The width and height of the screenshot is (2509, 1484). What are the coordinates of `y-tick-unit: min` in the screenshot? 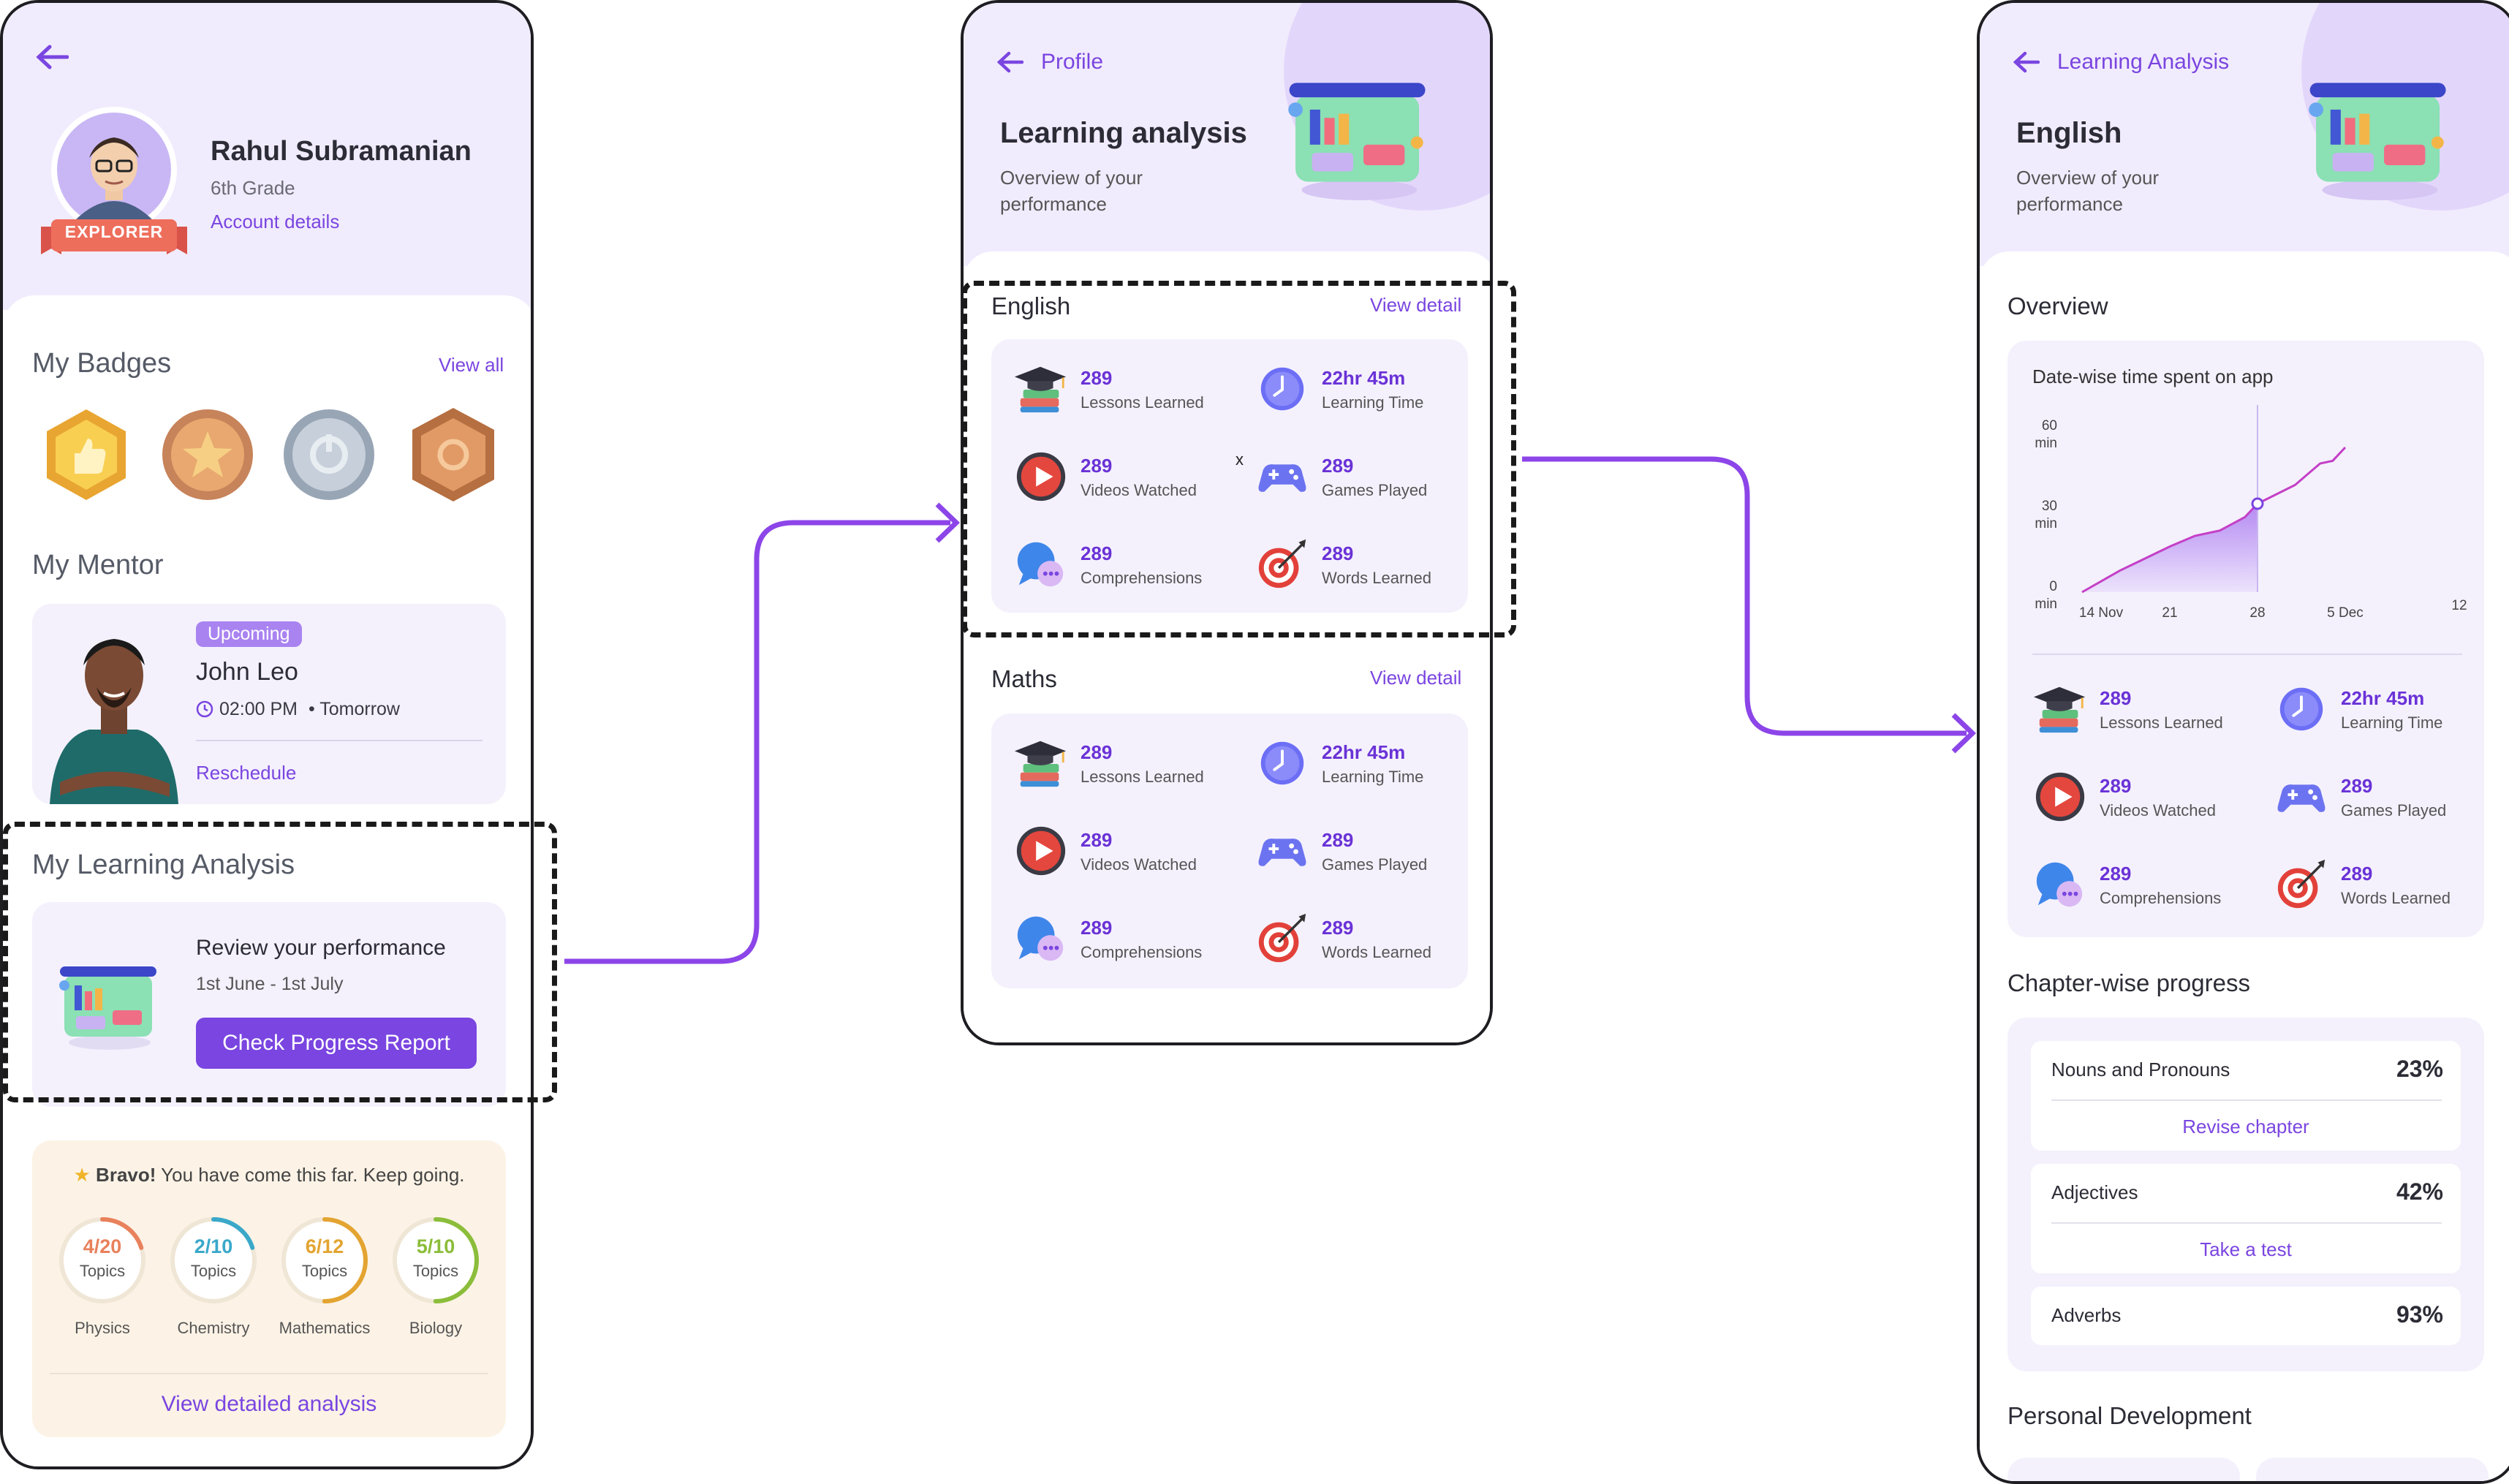 It's located at (2046, 443).